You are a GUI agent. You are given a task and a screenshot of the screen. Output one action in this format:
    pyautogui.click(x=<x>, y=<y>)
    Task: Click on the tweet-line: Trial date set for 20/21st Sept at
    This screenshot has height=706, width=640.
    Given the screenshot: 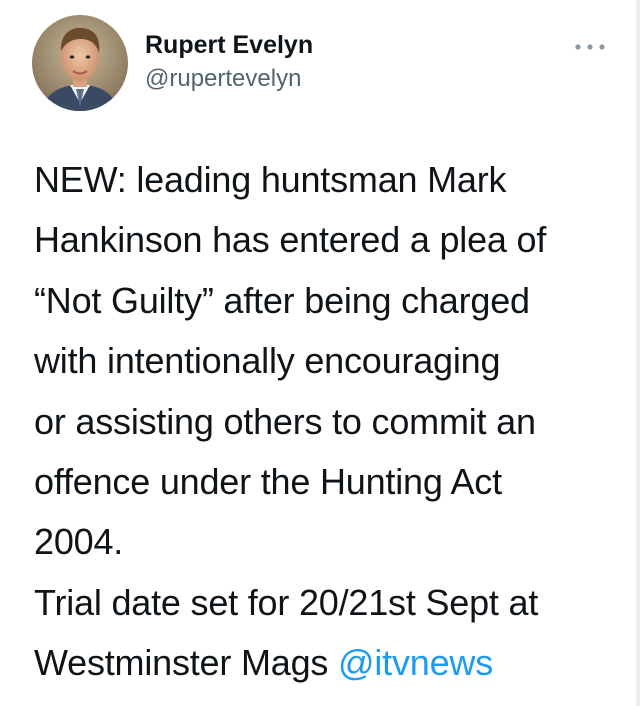 What is the action you would take?
    pyautogui.click(x=286, y=602)
    